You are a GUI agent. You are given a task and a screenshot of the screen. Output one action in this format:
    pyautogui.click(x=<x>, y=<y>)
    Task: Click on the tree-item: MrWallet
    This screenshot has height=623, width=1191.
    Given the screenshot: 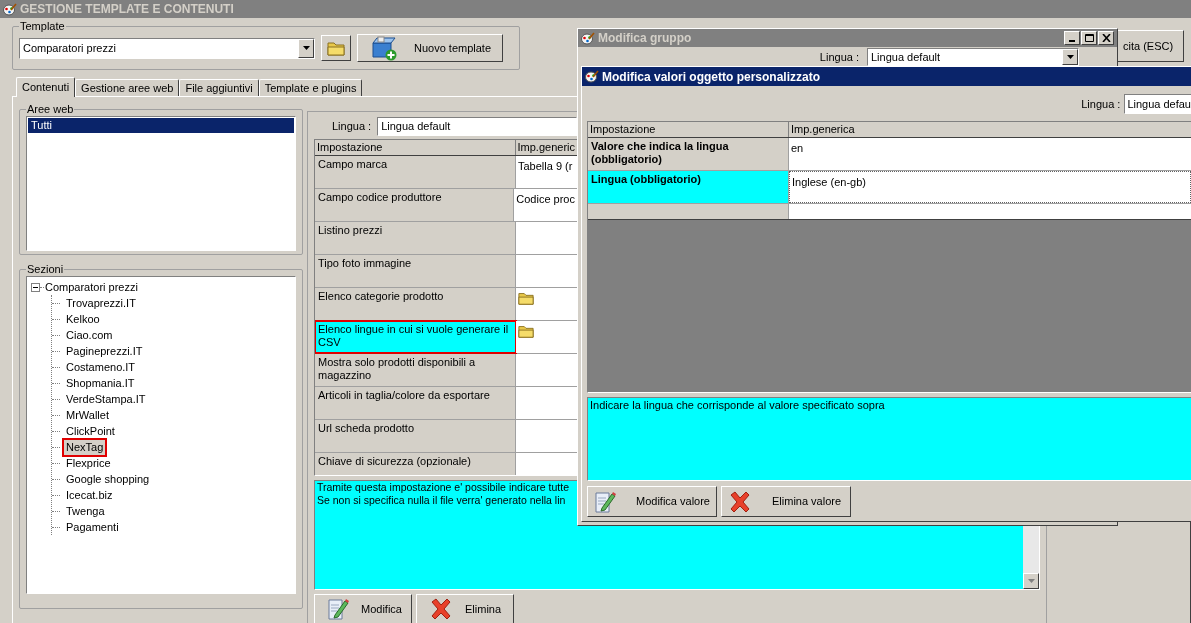 What is the action you would take?
    pyautogui.click(x=87, y=415)
    